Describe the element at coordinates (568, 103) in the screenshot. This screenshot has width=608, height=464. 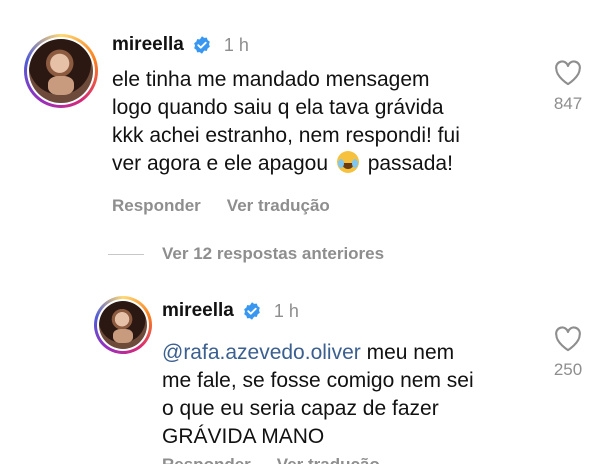
I see `like-count: 847` at that location.